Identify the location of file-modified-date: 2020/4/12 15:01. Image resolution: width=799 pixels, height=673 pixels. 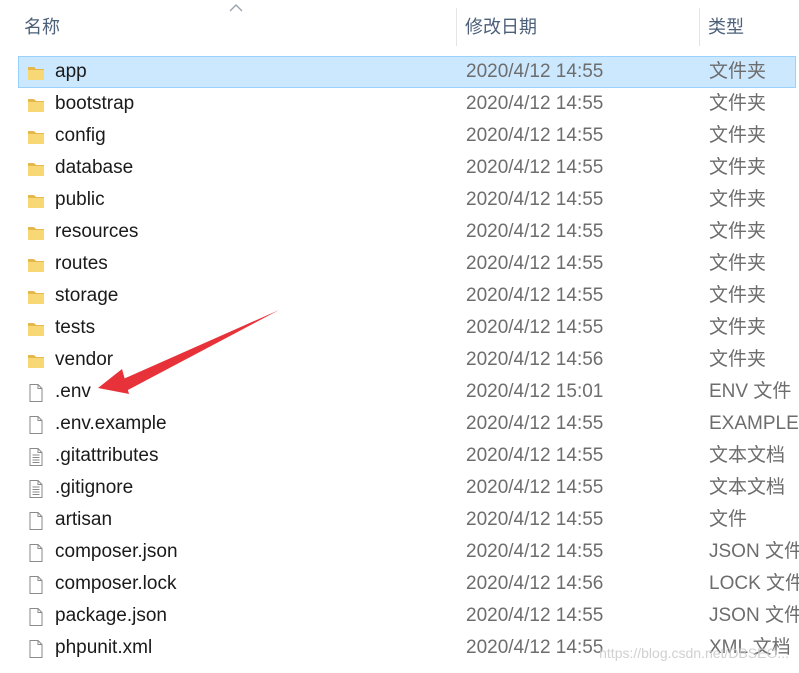
(535, 391).